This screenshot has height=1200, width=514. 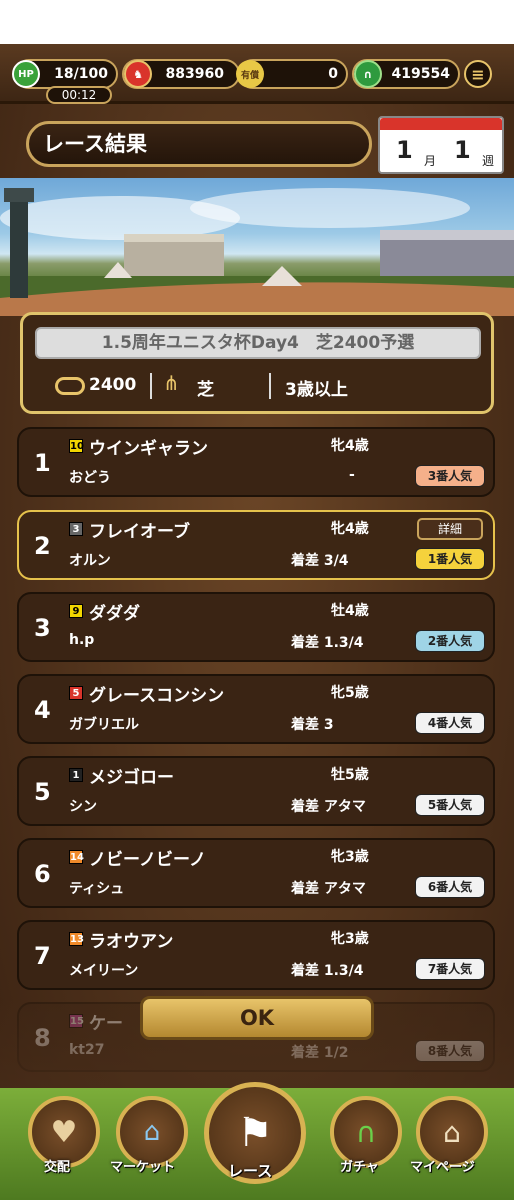 I want to click on horse-name: グレースコンシン, so click(x=157, y=696).